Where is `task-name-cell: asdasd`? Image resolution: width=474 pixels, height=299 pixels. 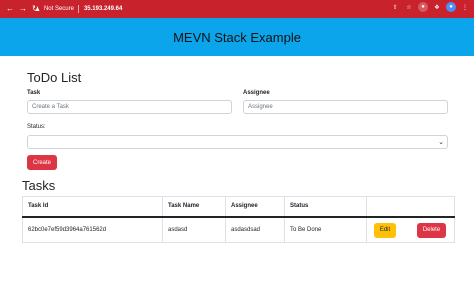
task-name-cell: asdasd is located at coordinates (194, 229).